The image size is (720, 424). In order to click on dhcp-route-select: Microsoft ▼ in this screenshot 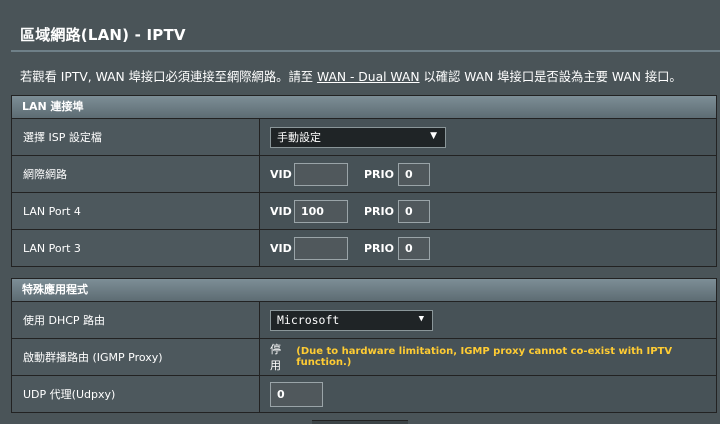, I will do `click(351, 320)`.